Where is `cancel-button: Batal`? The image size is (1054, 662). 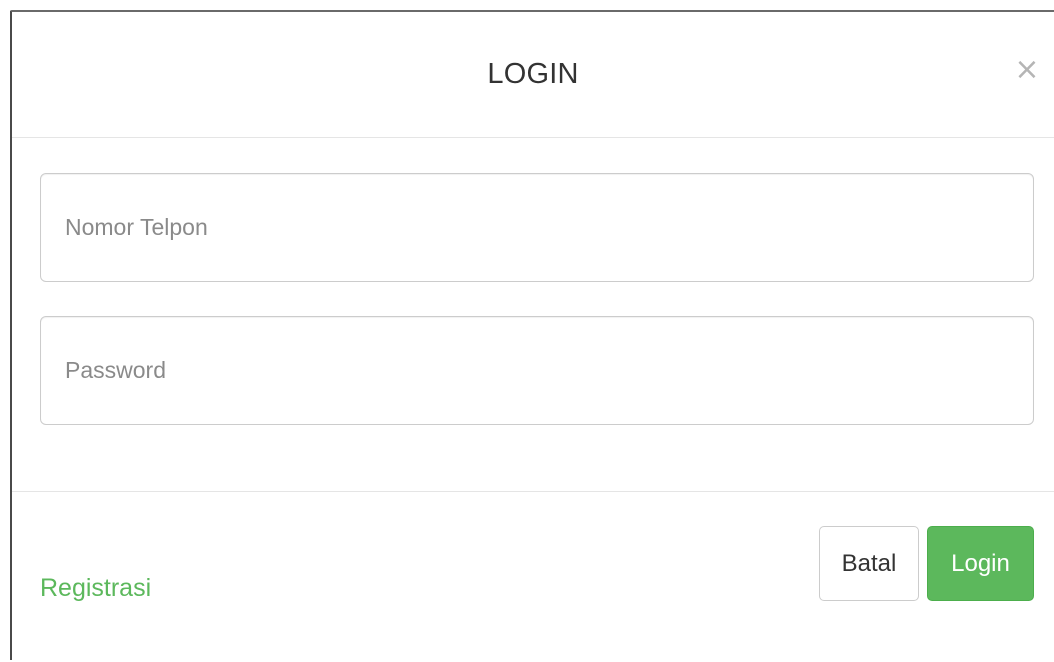 cancel-button: Batal is located at coordinates (869, 563).